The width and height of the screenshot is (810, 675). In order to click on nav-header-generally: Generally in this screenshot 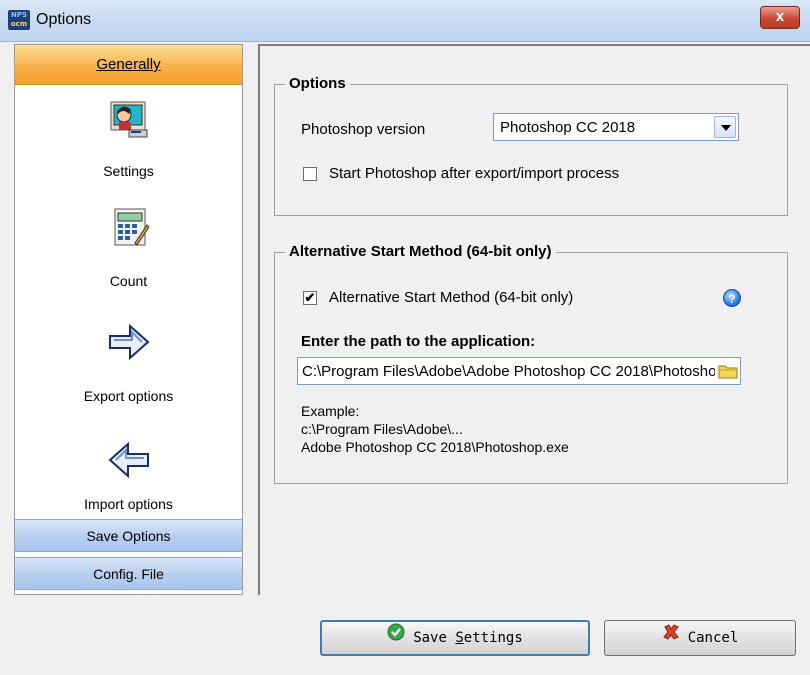, I will do `click(128, 65)`.